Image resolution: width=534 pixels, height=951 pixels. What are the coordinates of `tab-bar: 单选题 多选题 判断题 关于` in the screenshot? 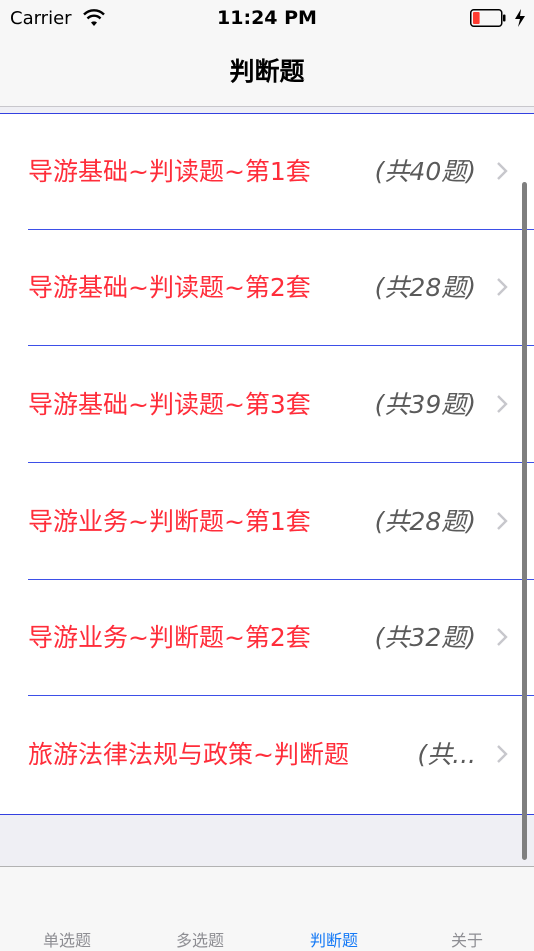 It's located at (267, 908).